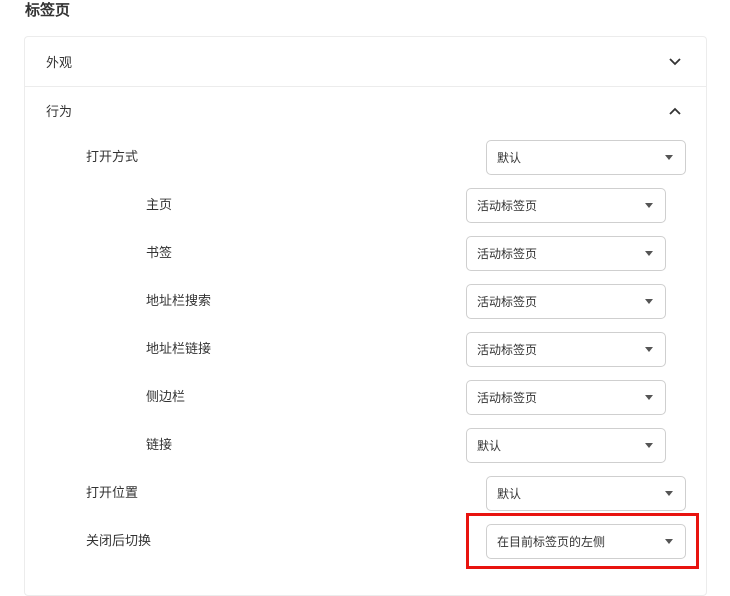 Image resolution: width=730 pixels, height=596 pixels. What do you see at coordinates (179, 349) in the screenshot?
I see `addressbar-link-label: 地址栏链接` at bounding box center [179, 349].